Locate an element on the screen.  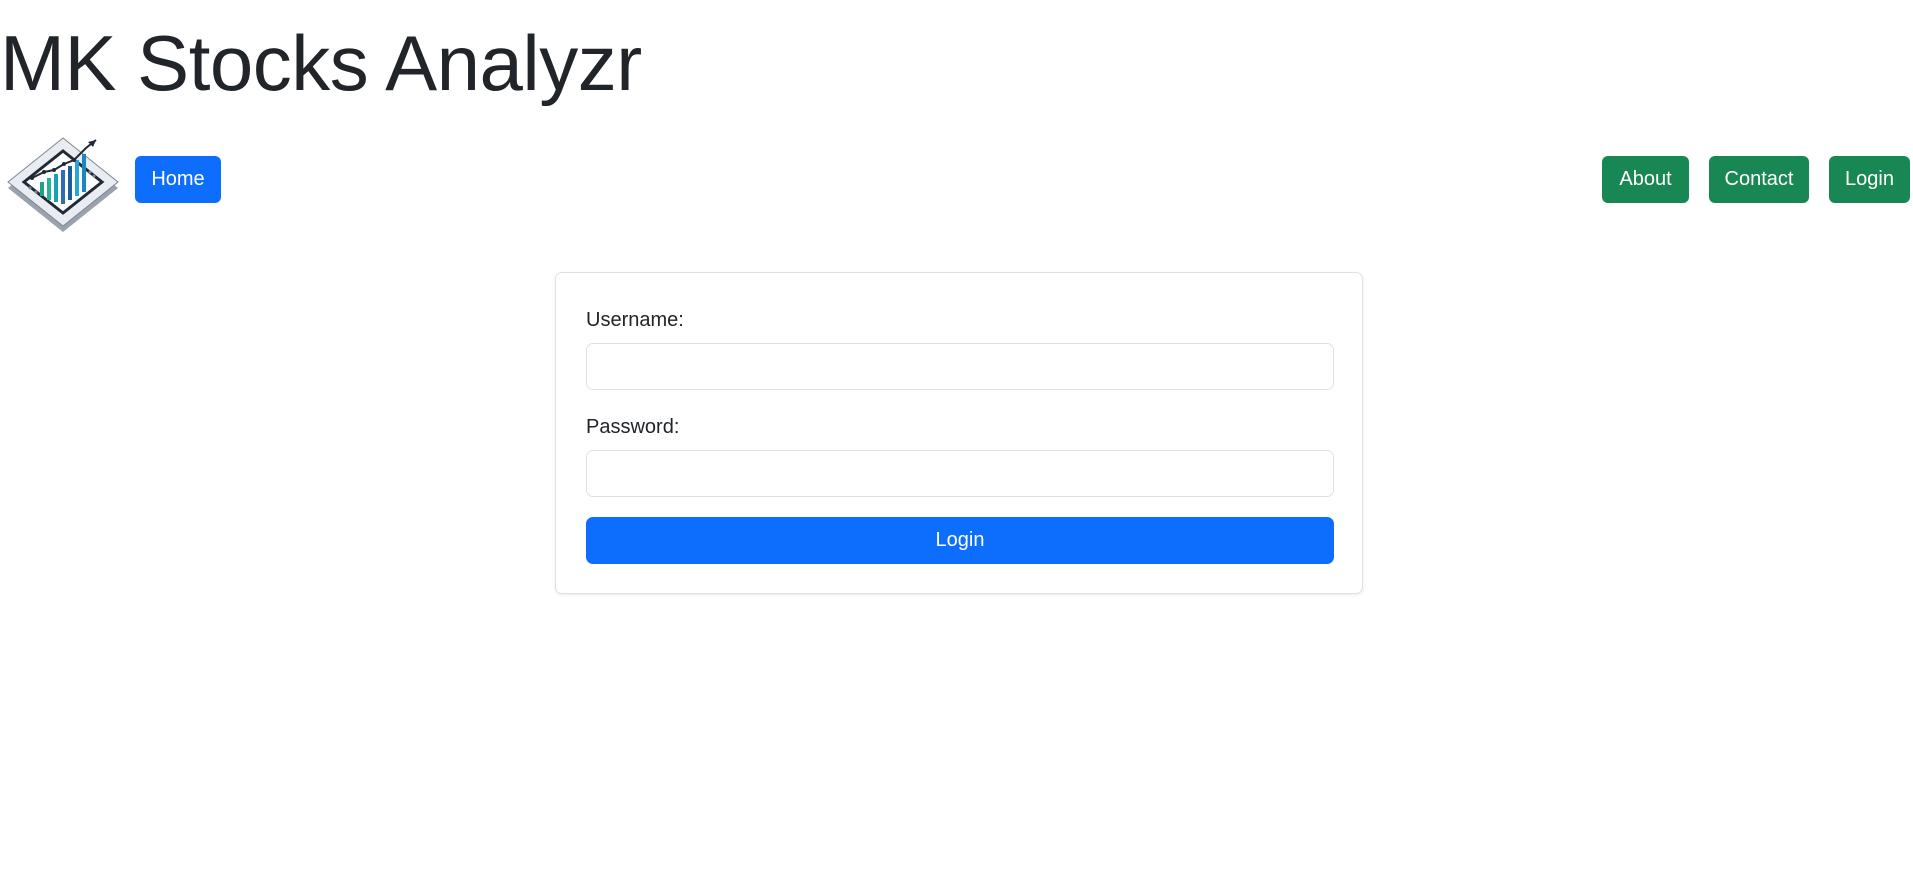
stock-chart-logo-icon is located at coordinates (63, 182).